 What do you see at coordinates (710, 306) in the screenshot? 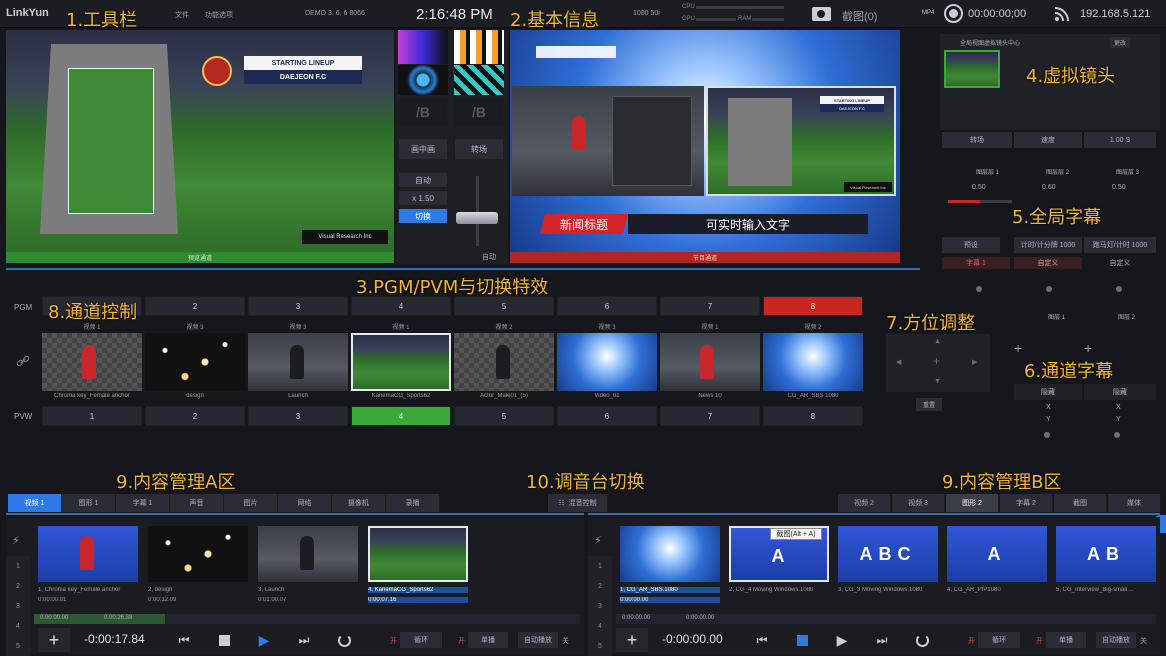
I see `pgm-button-7: 7` at bounding box center [710, 306].